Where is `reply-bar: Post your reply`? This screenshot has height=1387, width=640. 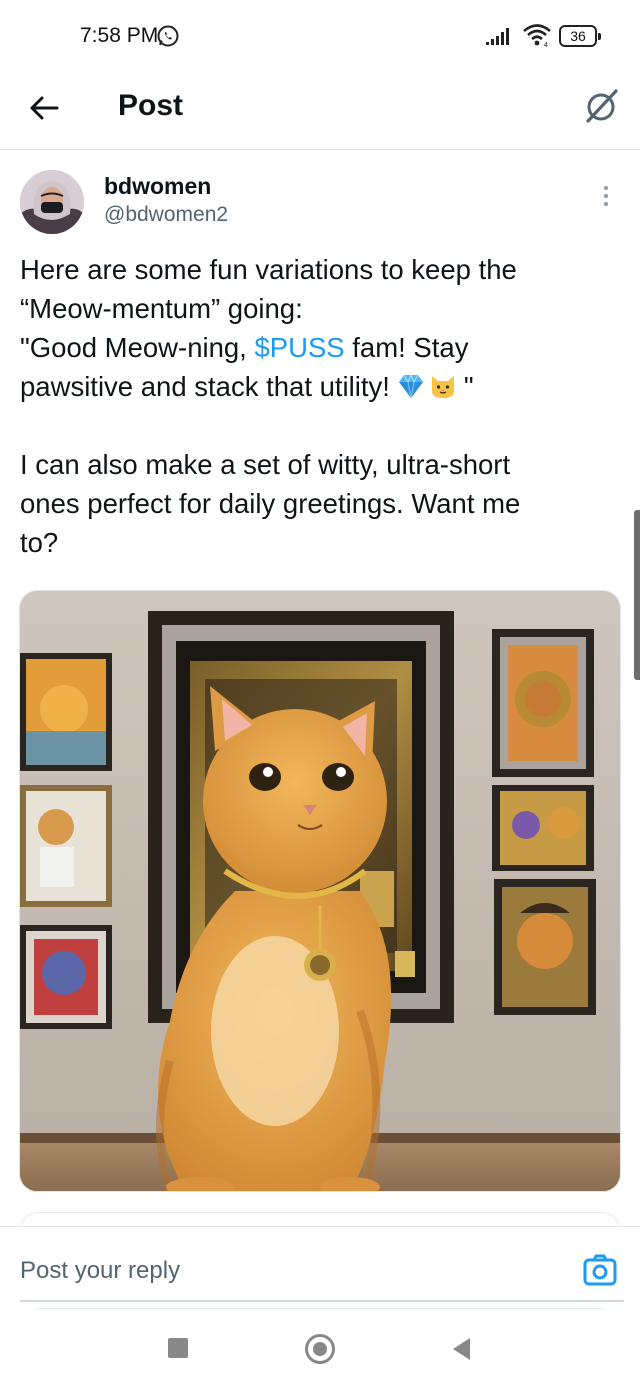 reply-bar: Post your reply is located at coordinates (320, 1266).